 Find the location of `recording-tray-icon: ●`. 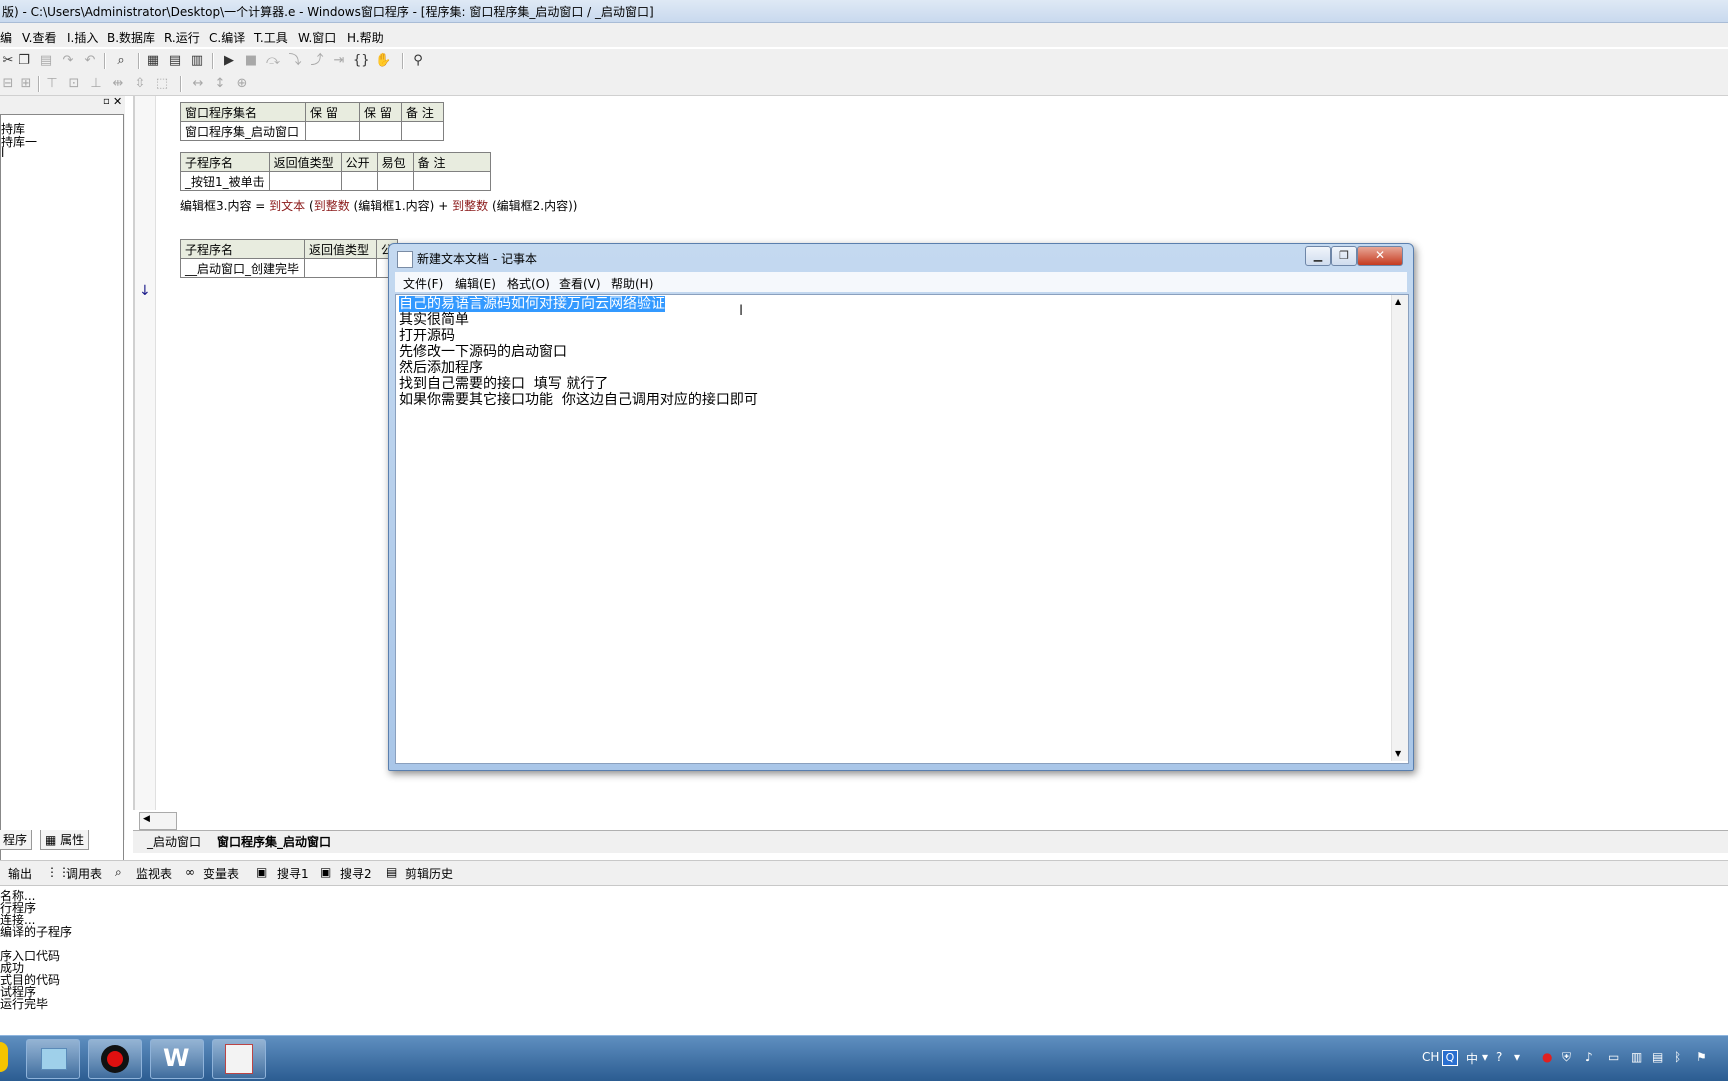

recording-tray-icon: ● is located at coordinates (1547, 1057).